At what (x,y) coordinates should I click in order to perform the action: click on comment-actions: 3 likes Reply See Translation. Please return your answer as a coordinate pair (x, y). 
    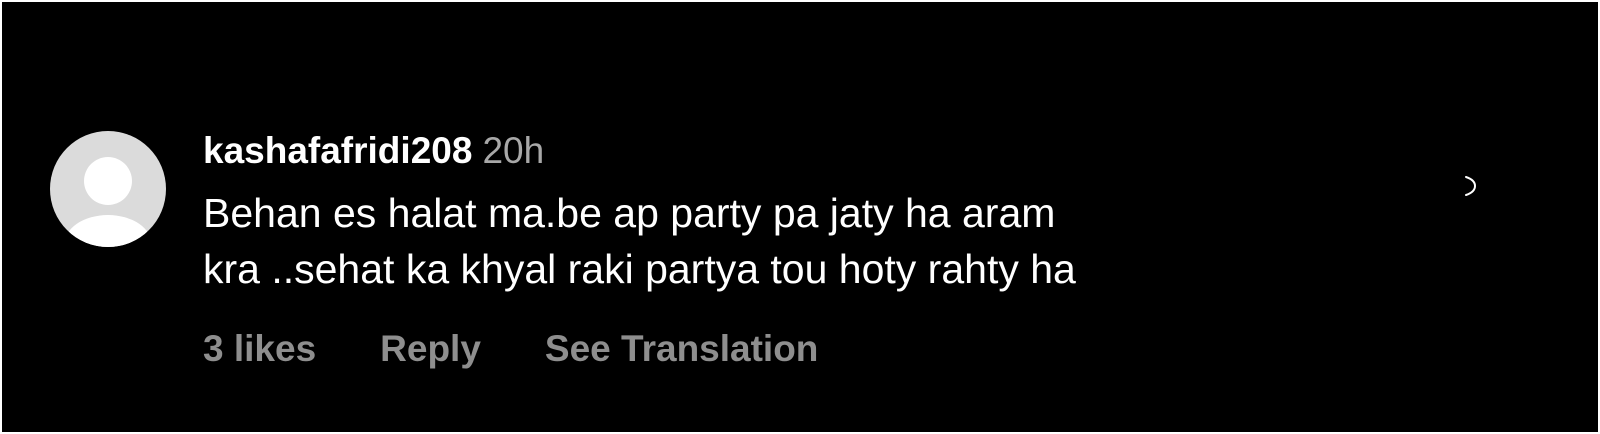
    Looking at the image, I should click on (510, 349).